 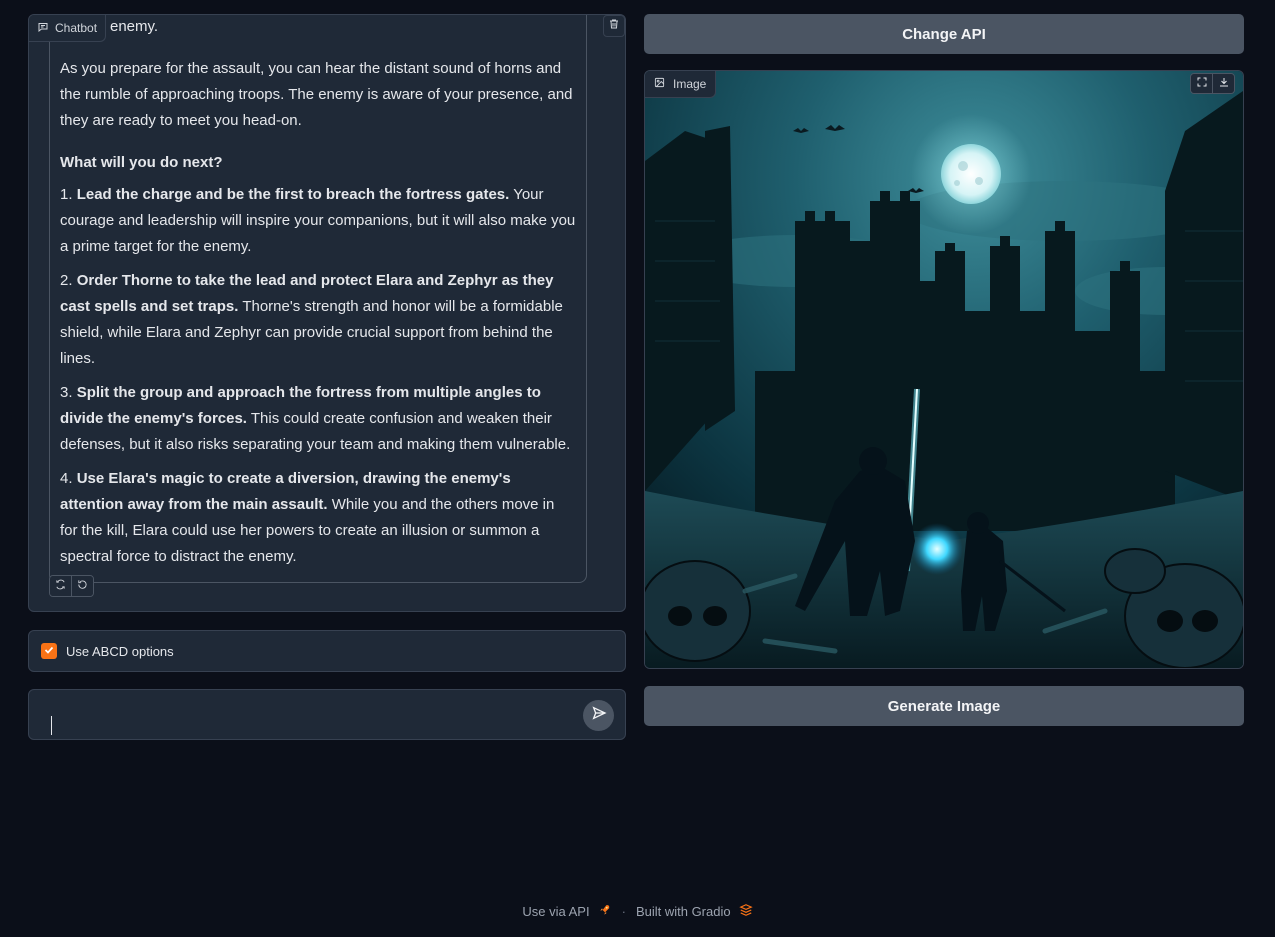 What do you see at coordinates (310, 718) in the screenshot?
I see `message-input` at bounding box center [310, 718].